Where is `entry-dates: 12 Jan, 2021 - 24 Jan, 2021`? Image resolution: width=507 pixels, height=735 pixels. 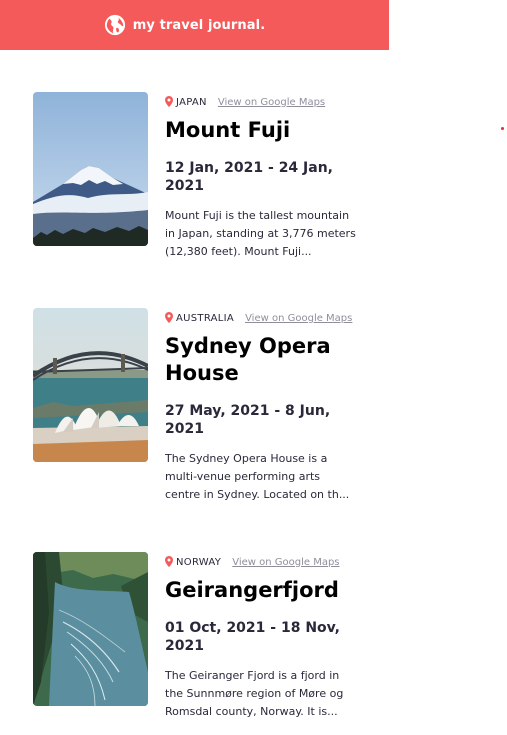
entry-dates: 12 Jan, 2021 - 24 Jan, 2021 is located at coordinates (249, 177).